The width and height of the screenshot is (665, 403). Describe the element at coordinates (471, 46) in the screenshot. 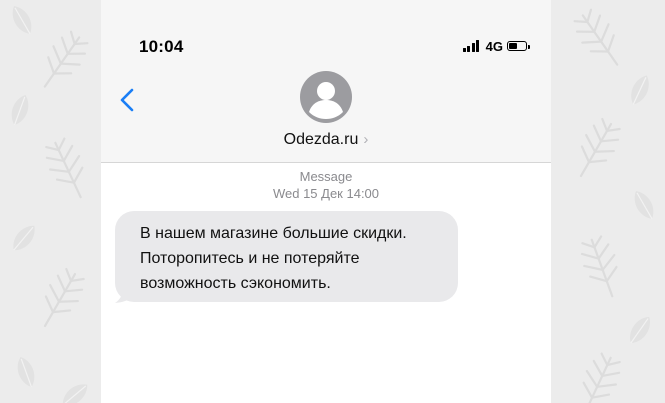

I see `signal-icon` at that location.